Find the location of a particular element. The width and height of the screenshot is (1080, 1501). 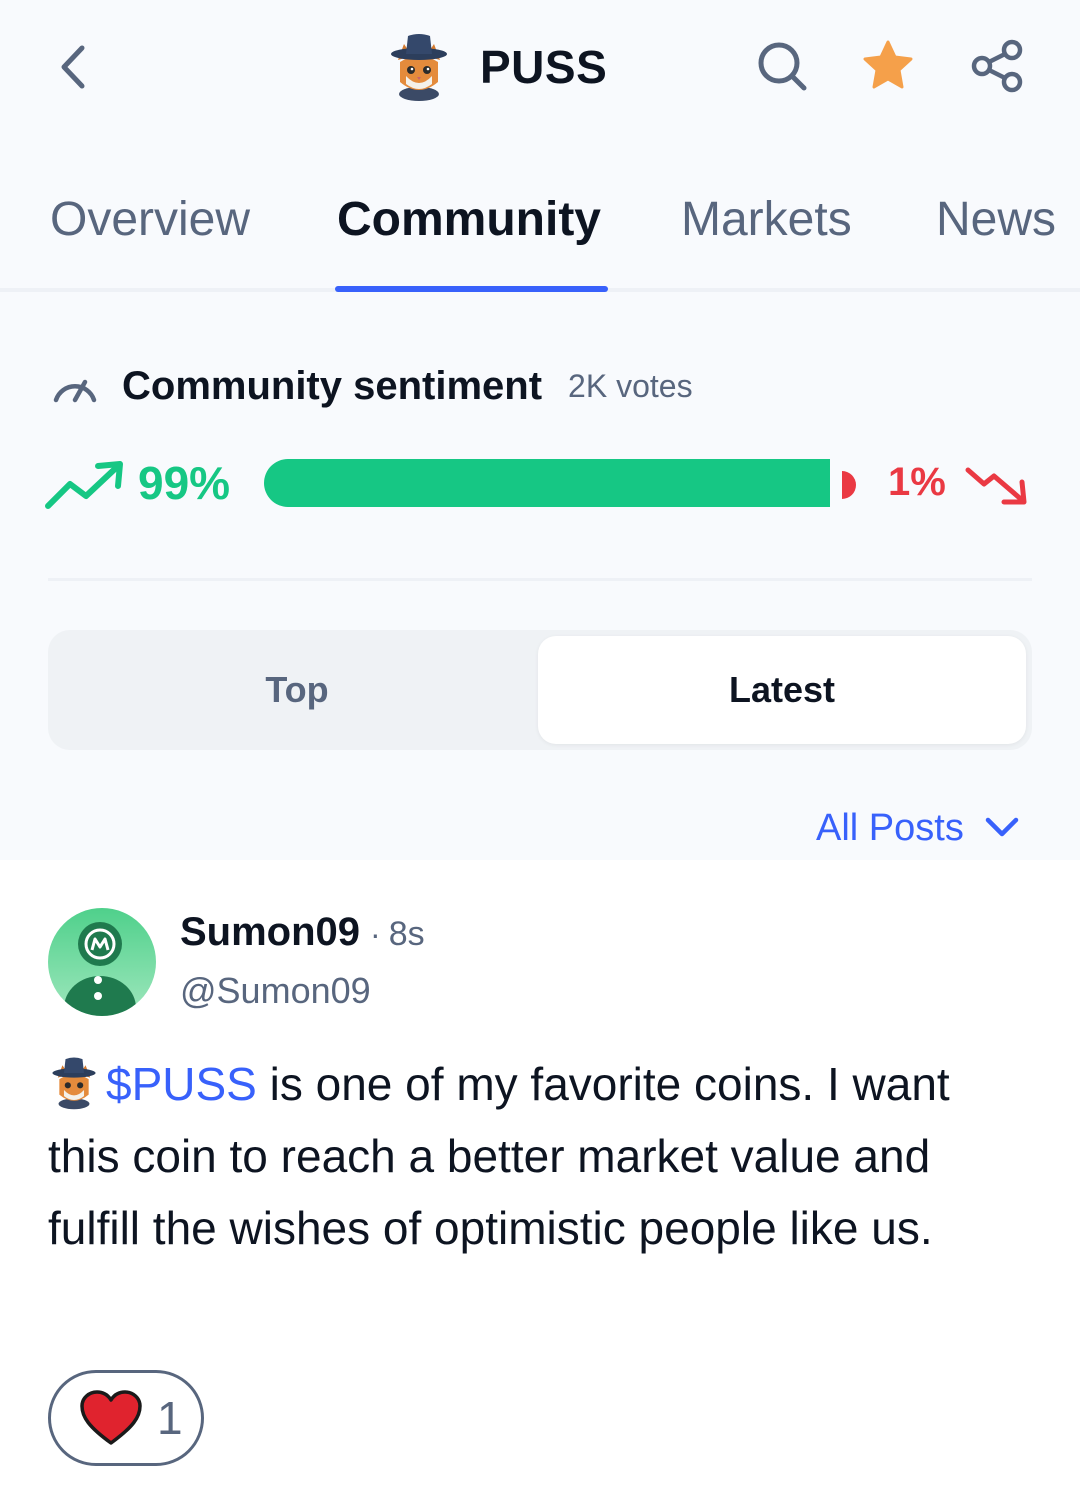

heart-icon is located at coordinates (111, 1417).